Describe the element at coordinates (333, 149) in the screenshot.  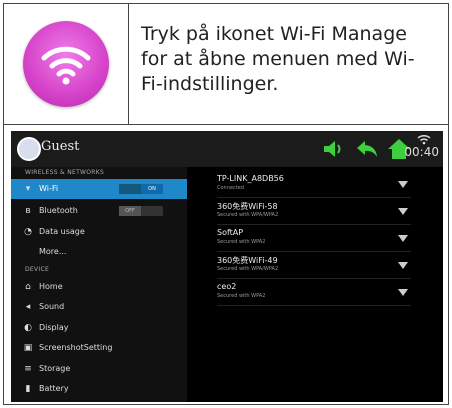
I see `volume-icon` at that location.